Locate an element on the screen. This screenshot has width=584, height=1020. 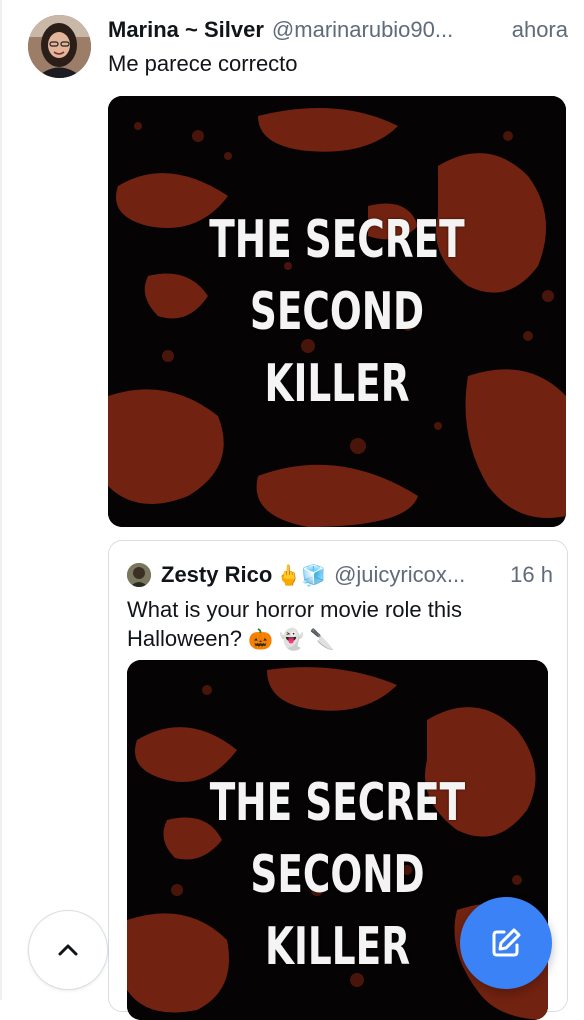
quoted-post-timestamp: 16 h is located at coordinates (531, 575).